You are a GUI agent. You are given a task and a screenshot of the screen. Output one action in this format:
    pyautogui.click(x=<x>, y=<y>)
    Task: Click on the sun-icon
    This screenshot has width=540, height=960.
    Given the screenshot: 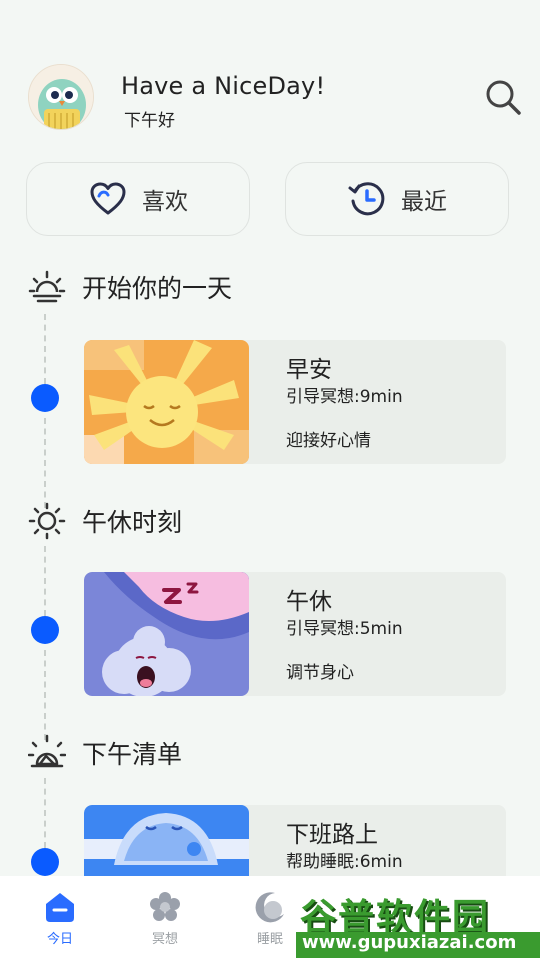 What is the action you would take?
    pyautogui.click(x=47, y=521)
    